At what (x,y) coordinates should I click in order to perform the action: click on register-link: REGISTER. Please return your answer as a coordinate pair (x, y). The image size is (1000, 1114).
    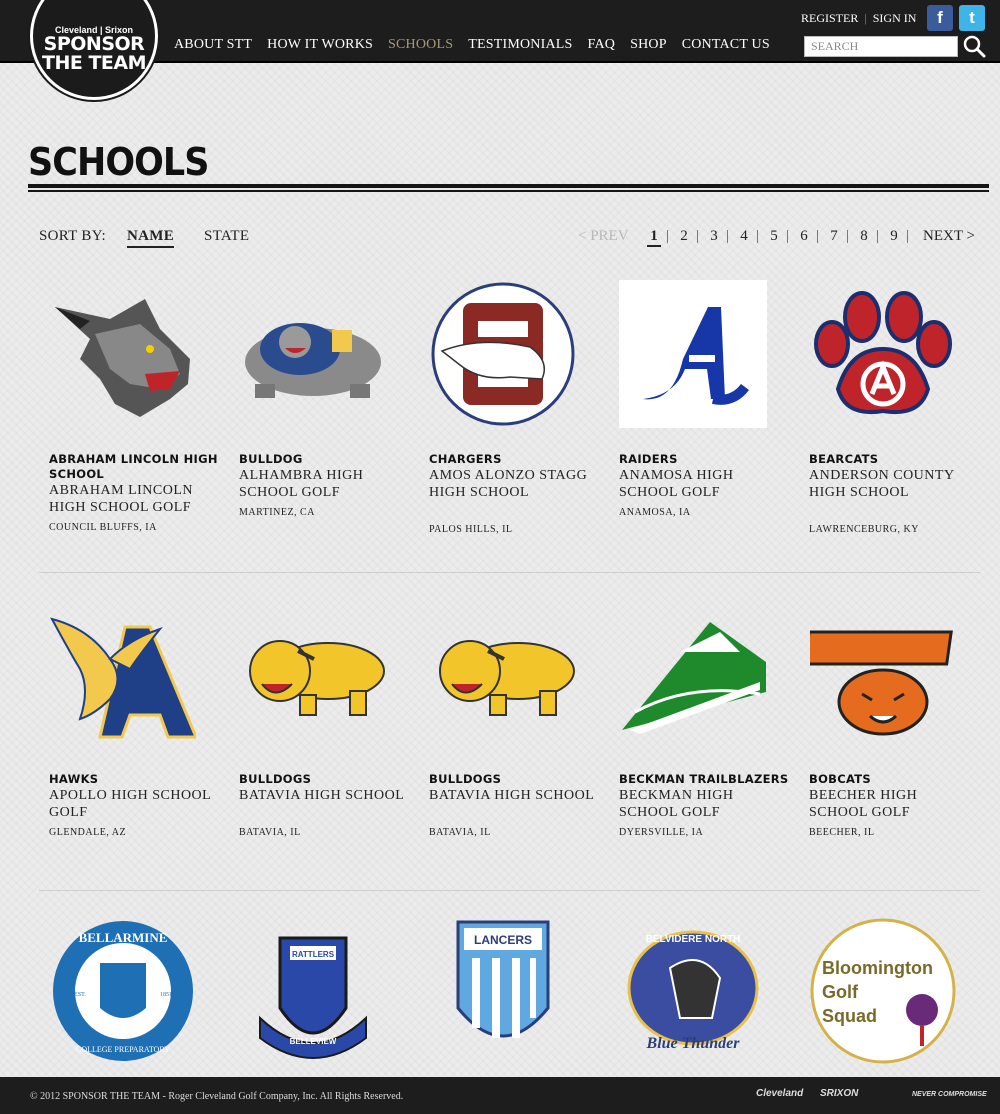
    Looking at the image, I should click on (829, 18).